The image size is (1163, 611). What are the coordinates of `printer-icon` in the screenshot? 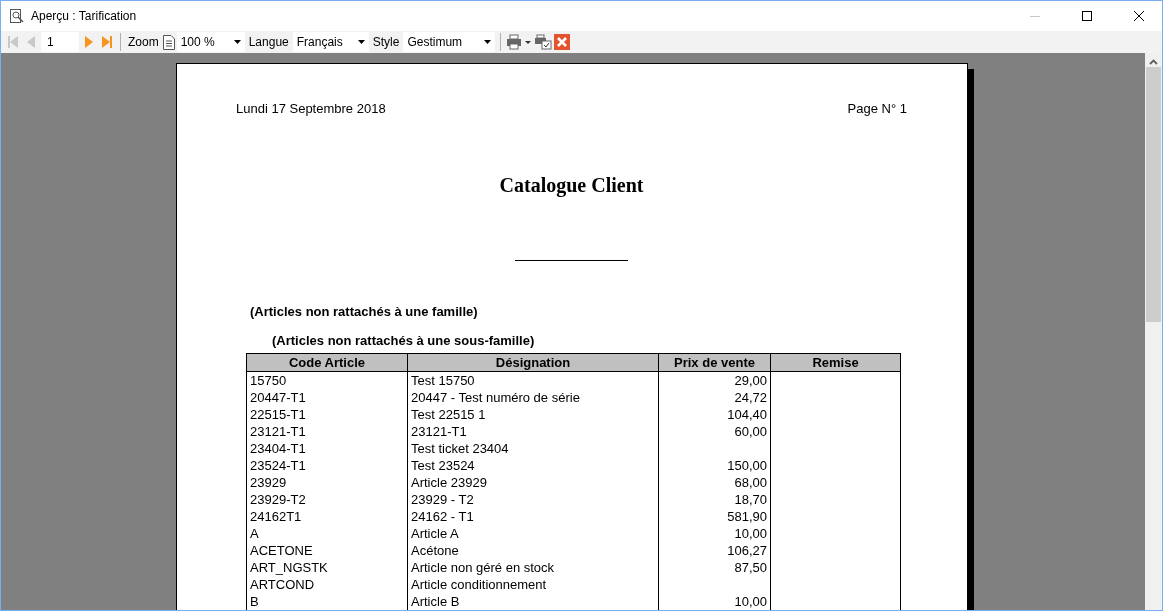 It's located at (519, 42).